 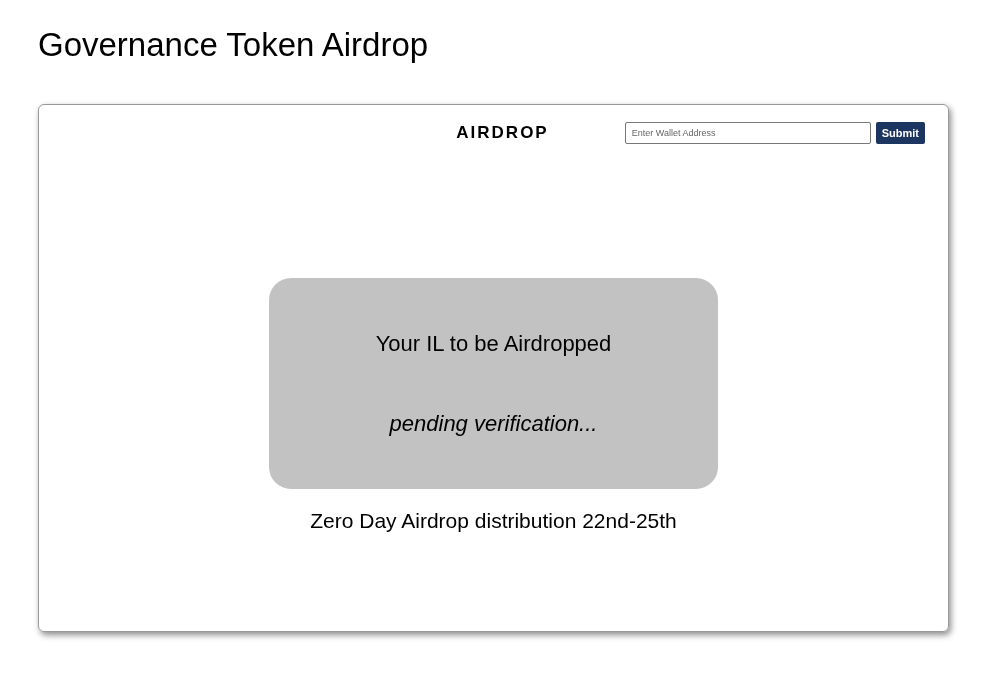 I want to click on submit-button: Submit, so click(x=900, y=133).